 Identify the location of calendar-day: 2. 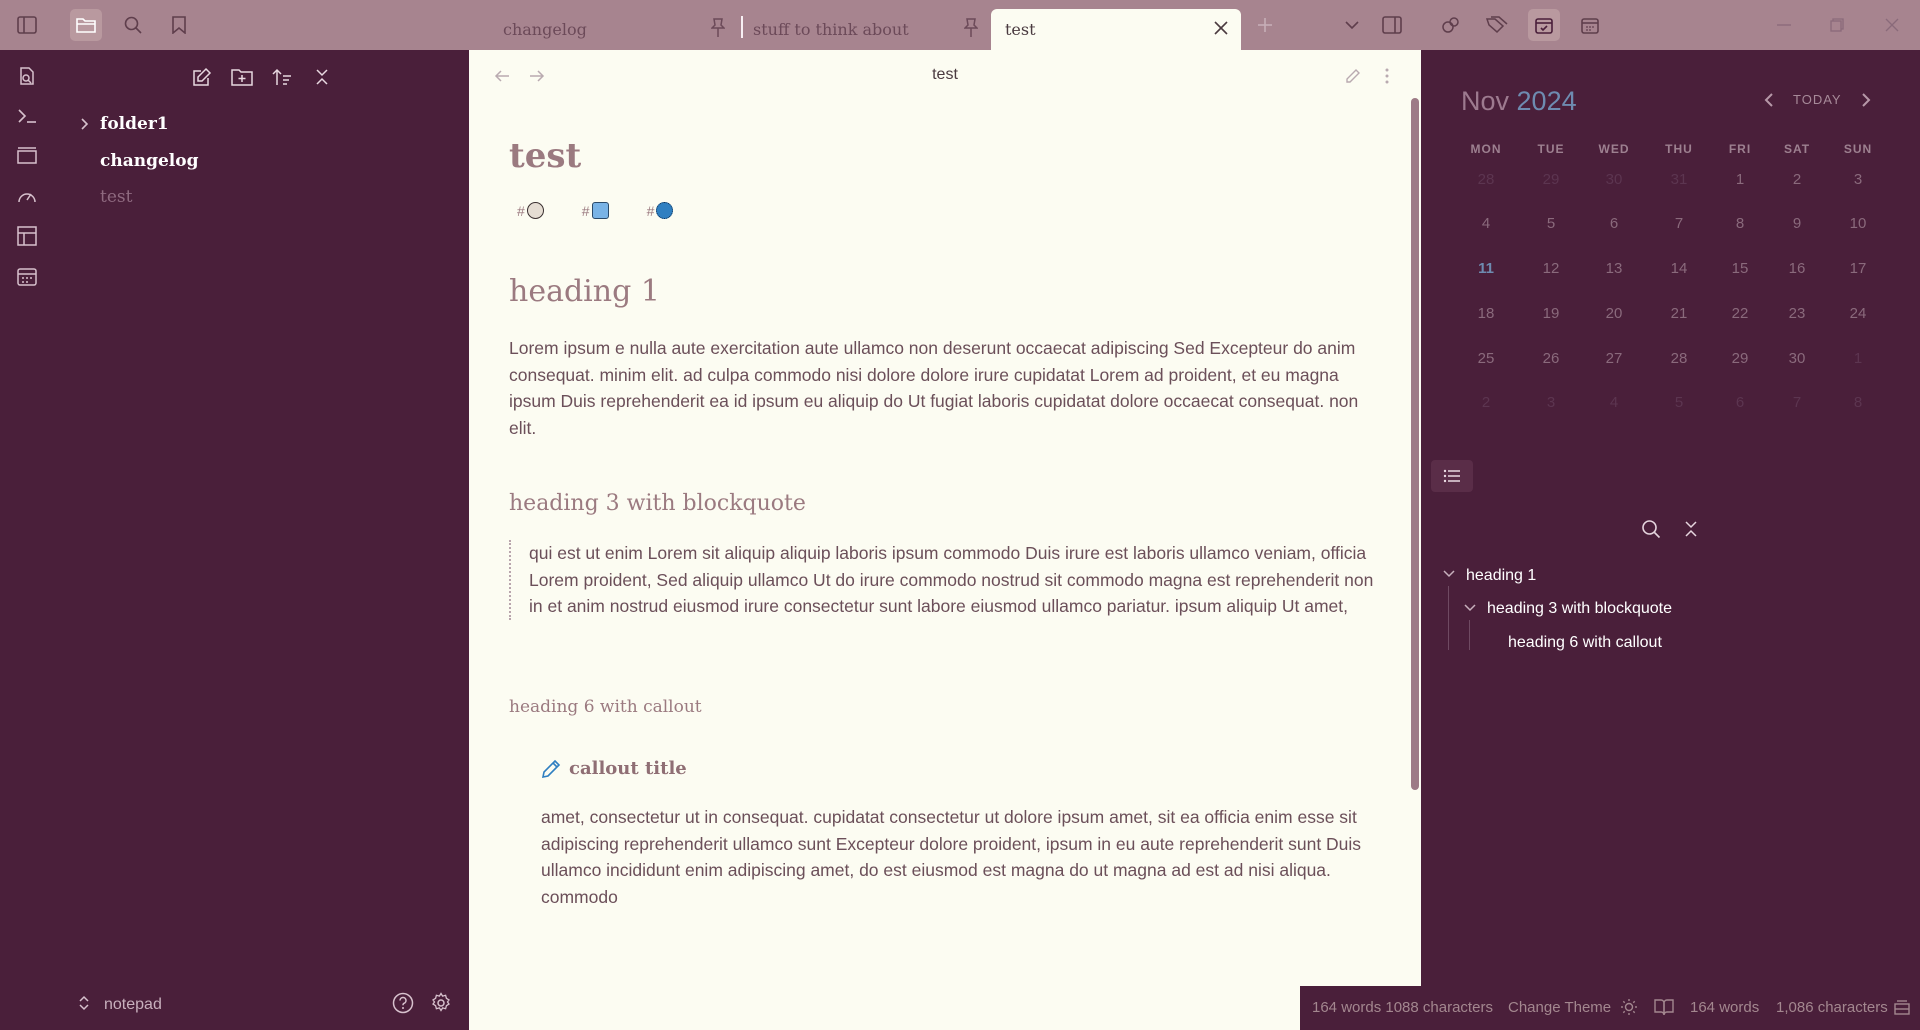
(1797, 179).